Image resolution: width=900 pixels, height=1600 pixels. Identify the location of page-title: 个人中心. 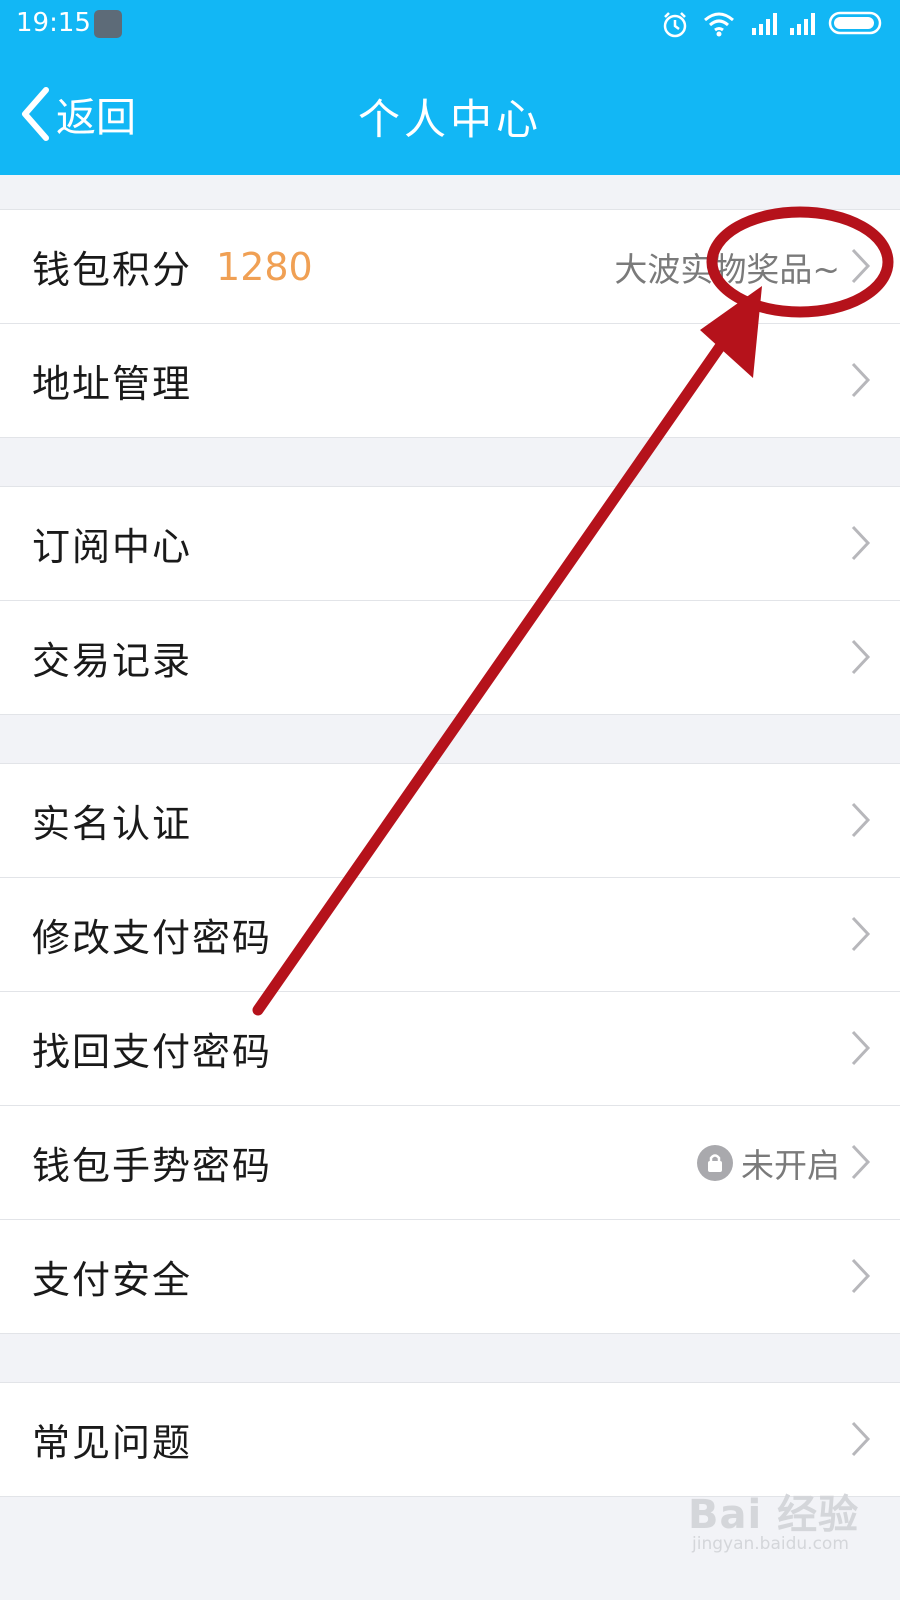
(449, 119).